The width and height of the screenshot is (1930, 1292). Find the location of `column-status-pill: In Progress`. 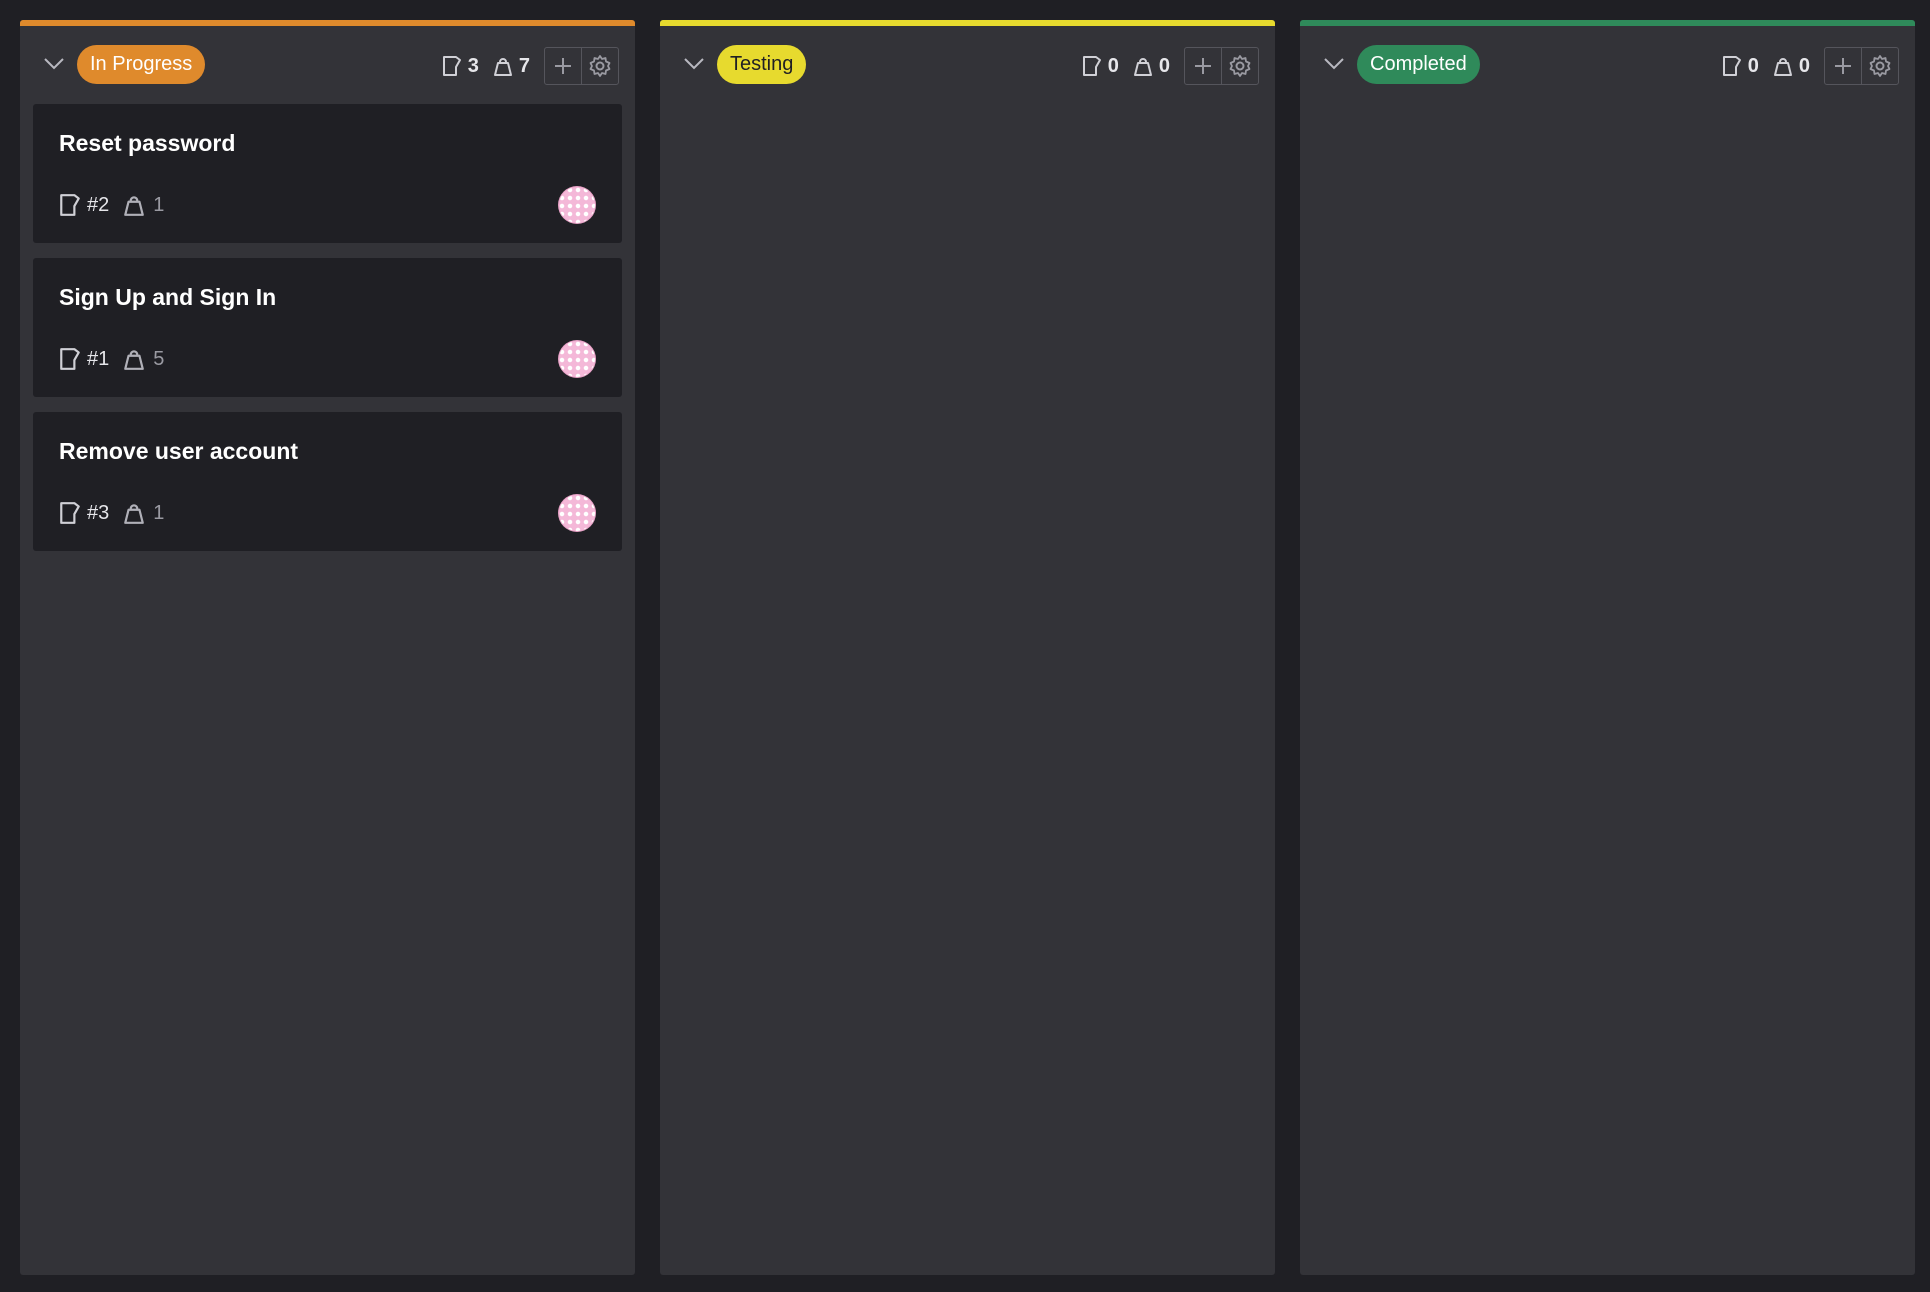

column-status-pill: In Progress is located at coordinates (141, 64).